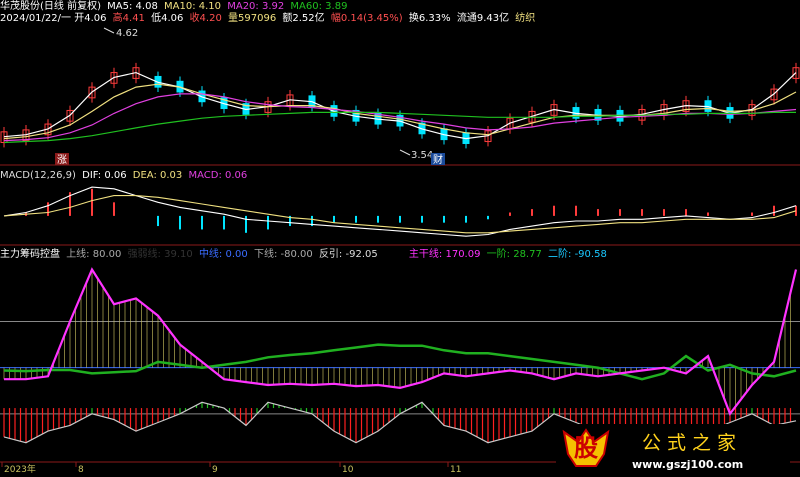 The image size is (800, 477). What do you see at coordinates (157, 175) in the screenshot?
I see `dea-label: DEA: 0.03` at bounding box center [157, 175].